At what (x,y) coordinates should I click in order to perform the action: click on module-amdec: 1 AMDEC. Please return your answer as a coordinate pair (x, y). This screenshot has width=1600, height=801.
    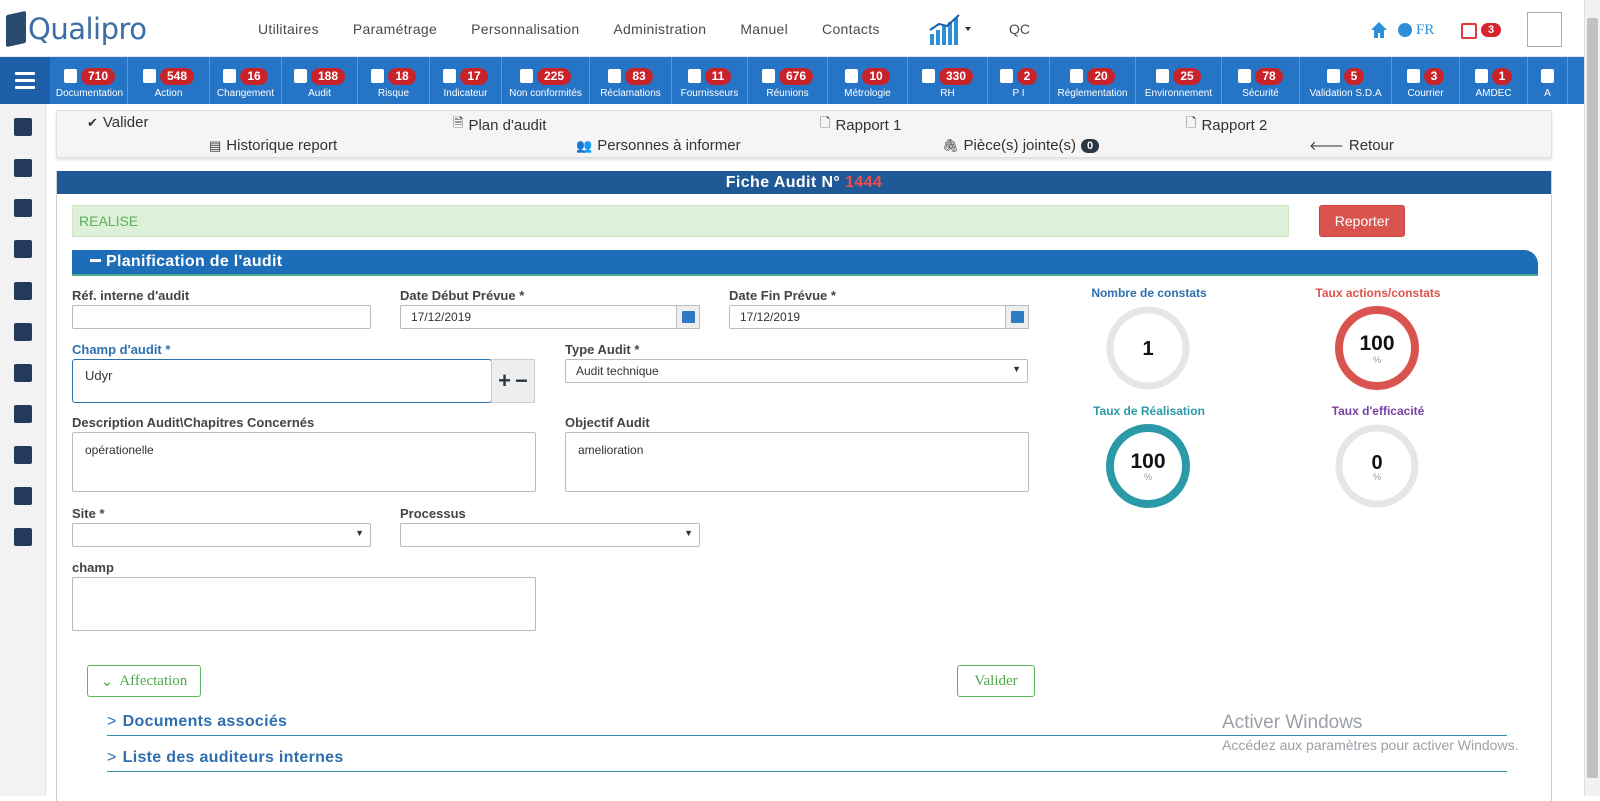
    Looking at the image, I should click on (1494, 80).